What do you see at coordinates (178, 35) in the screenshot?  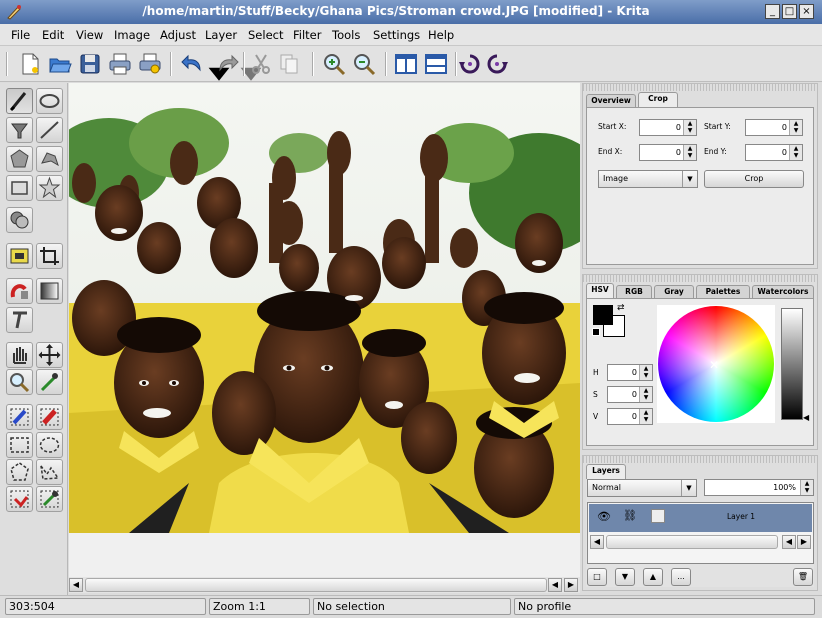 I see `menu-adjust: Adjust` at bounding box center [178, 35].